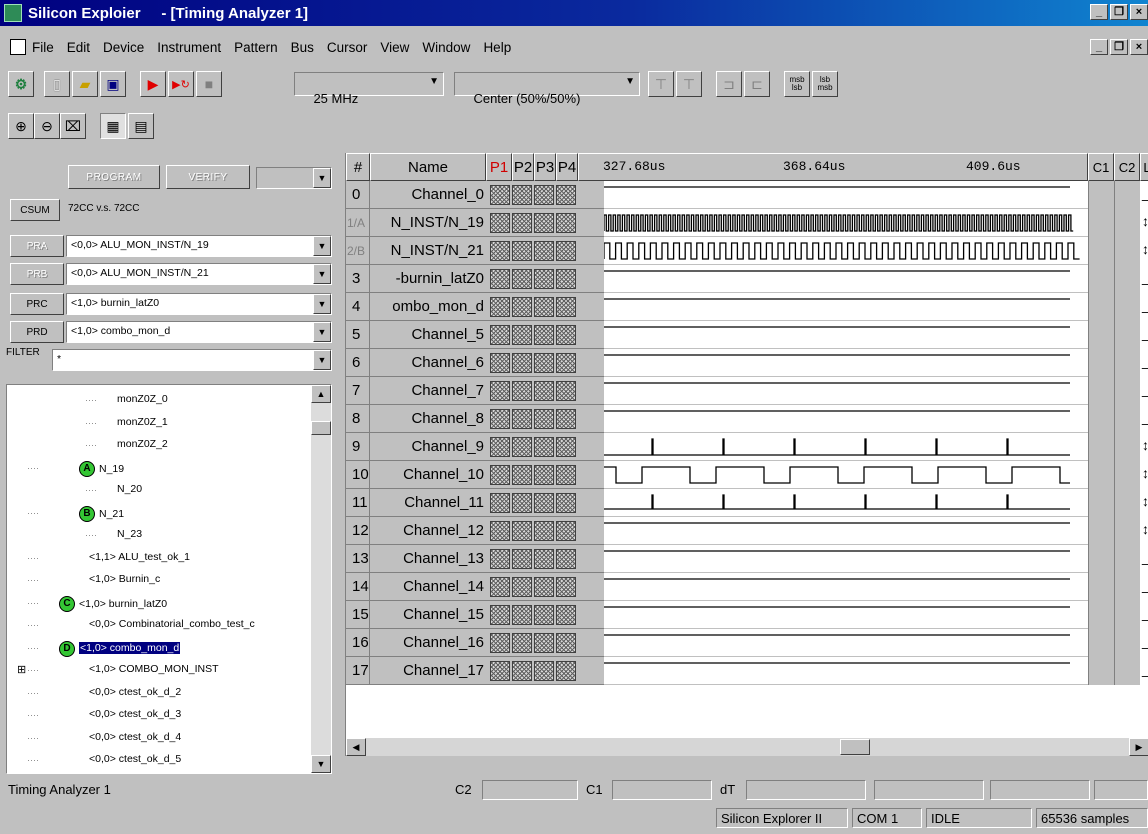 The height and width of the screenshot is (834, 1148). I want to click on tree-item: <0,0> Combinatorial_combo_test_c, so click(172, 624).